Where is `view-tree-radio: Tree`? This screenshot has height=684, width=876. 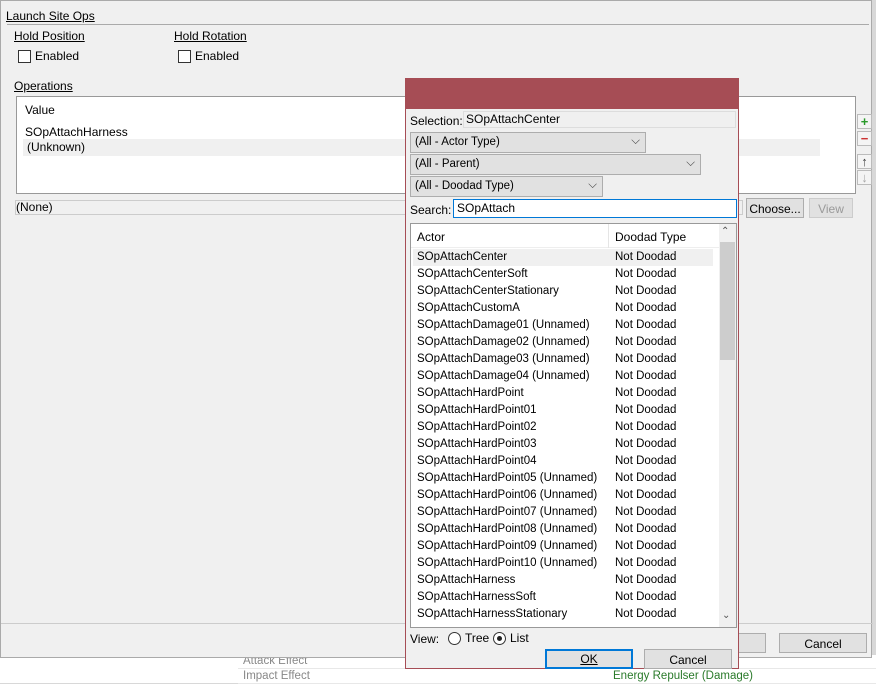
view-tree-radio: Tree is located at coordinates (468, 638).